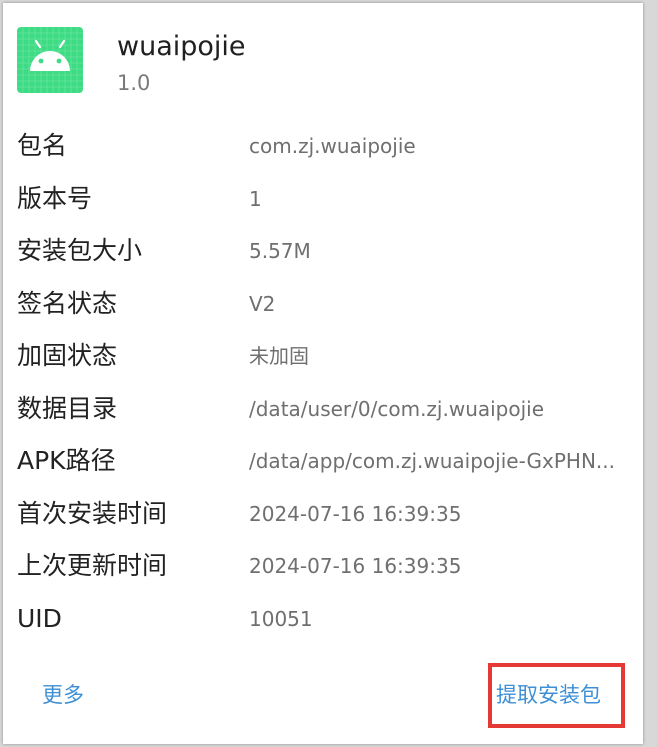 The image size is (657, 747). What do you see at coordinates (50, 60) in the screenshot?
I see `android-robot-icon` at bounding box center [50, 60].